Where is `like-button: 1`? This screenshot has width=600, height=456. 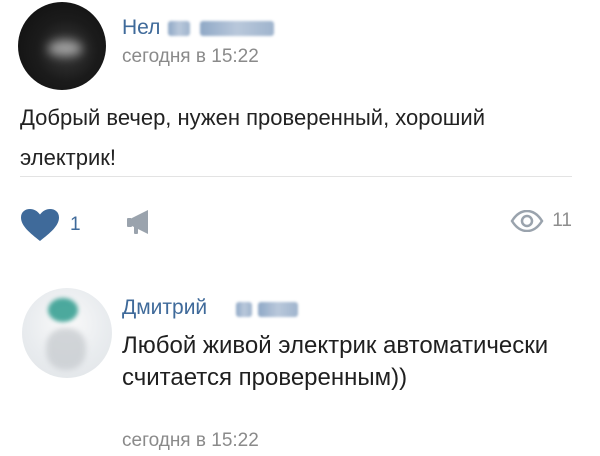 like-button: 1 is located at coordinates (50, 225).